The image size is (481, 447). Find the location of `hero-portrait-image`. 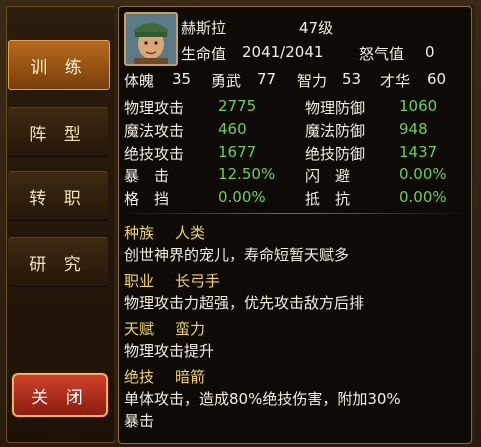

hero-portrait-image is located at coordinates (151, 39).